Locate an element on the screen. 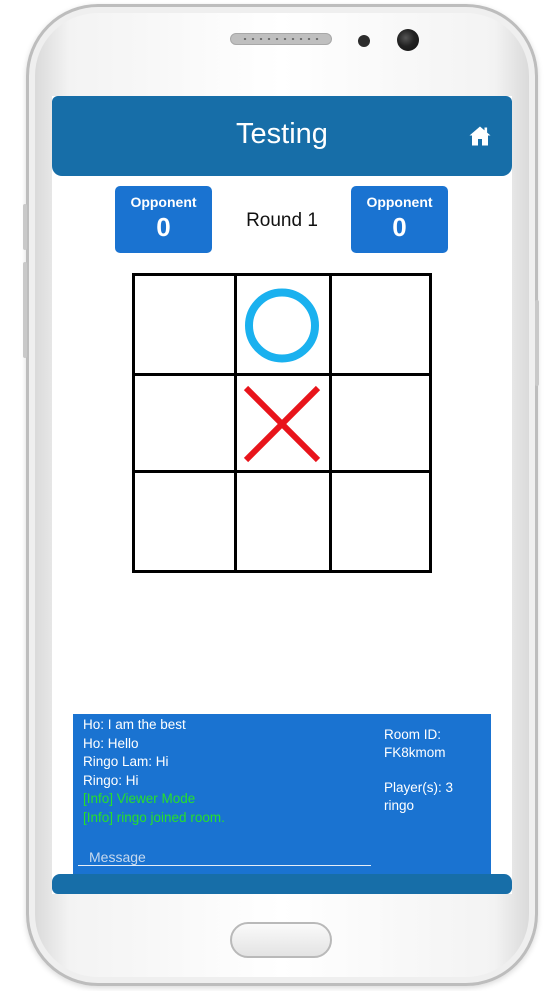 This screenshot has width=560, height=991. volume-button is located at coordinates (25, 310).